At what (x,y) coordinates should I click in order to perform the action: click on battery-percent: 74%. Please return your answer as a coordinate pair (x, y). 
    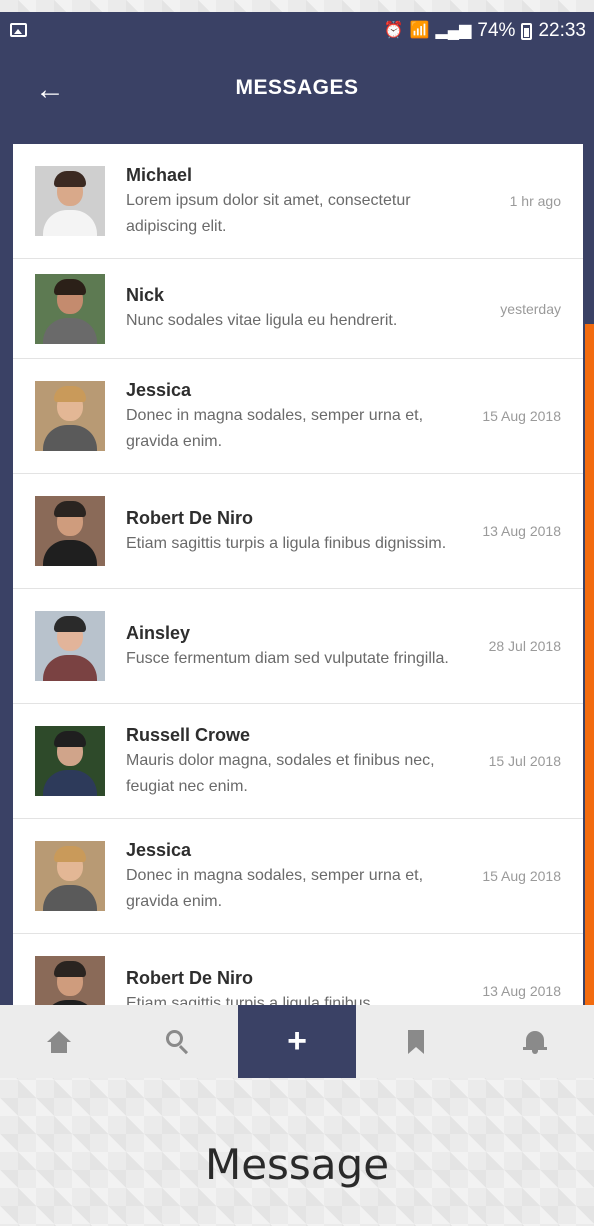
    Looking at the image, I should click on (496, 30).